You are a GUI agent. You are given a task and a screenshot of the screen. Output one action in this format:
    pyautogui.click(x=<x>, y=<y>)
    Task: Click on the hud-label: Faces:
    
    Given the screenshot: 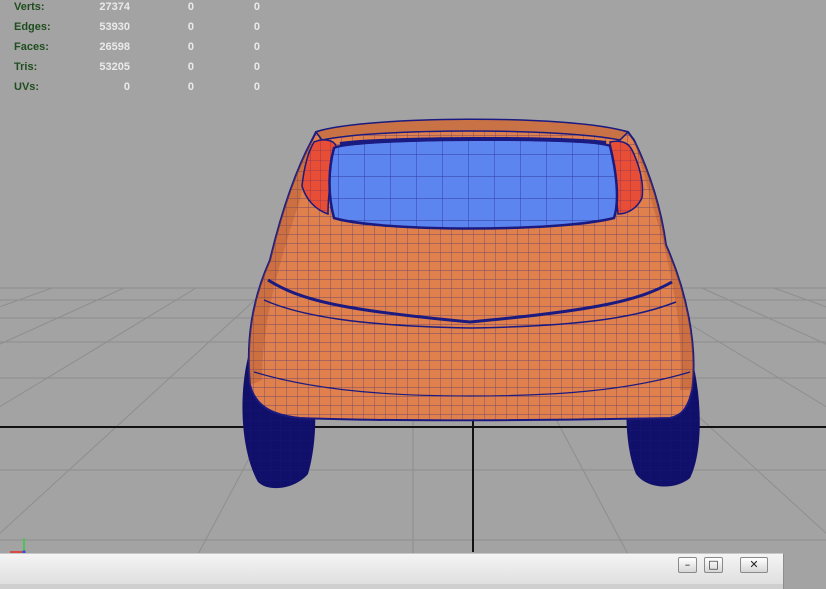 What is the action you would take?
    pyautogui.click(x=31, y=47)
    